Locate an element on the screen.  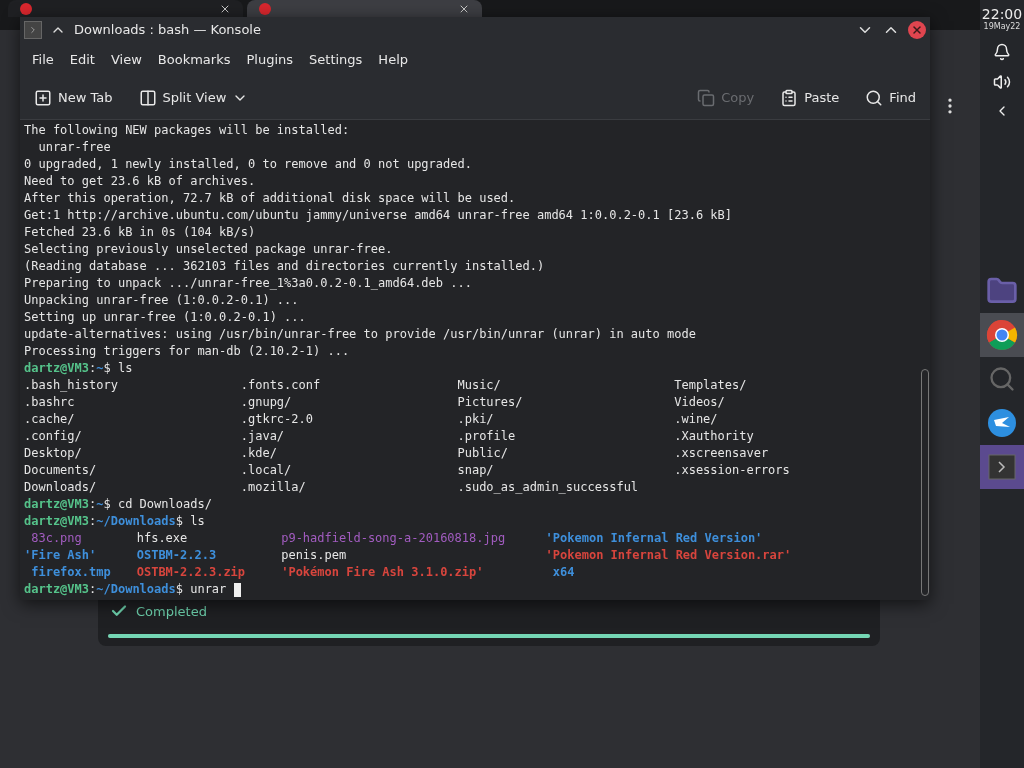
terminal-icon is located at coordinates (1002, 467).